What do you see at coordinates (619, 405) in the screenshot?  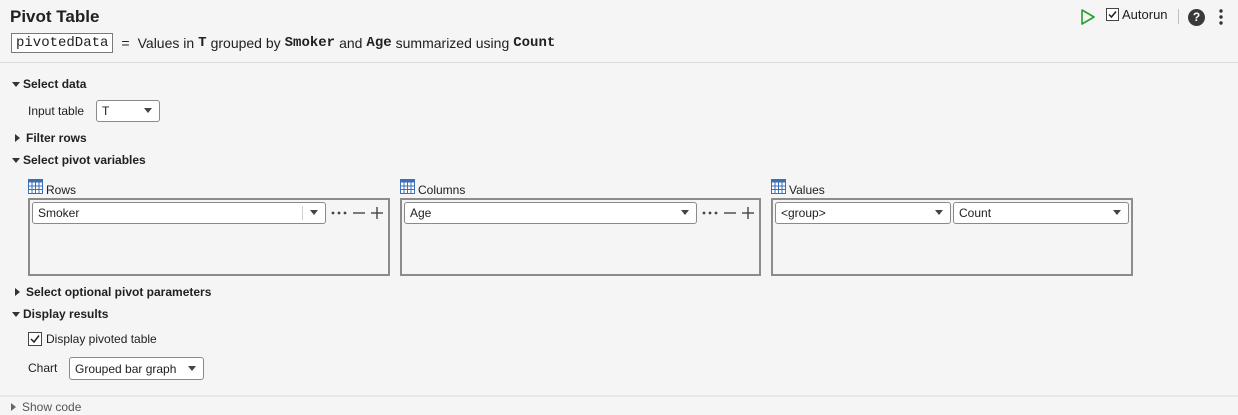 I see `footer-bar` at bounding box center [619, 405].